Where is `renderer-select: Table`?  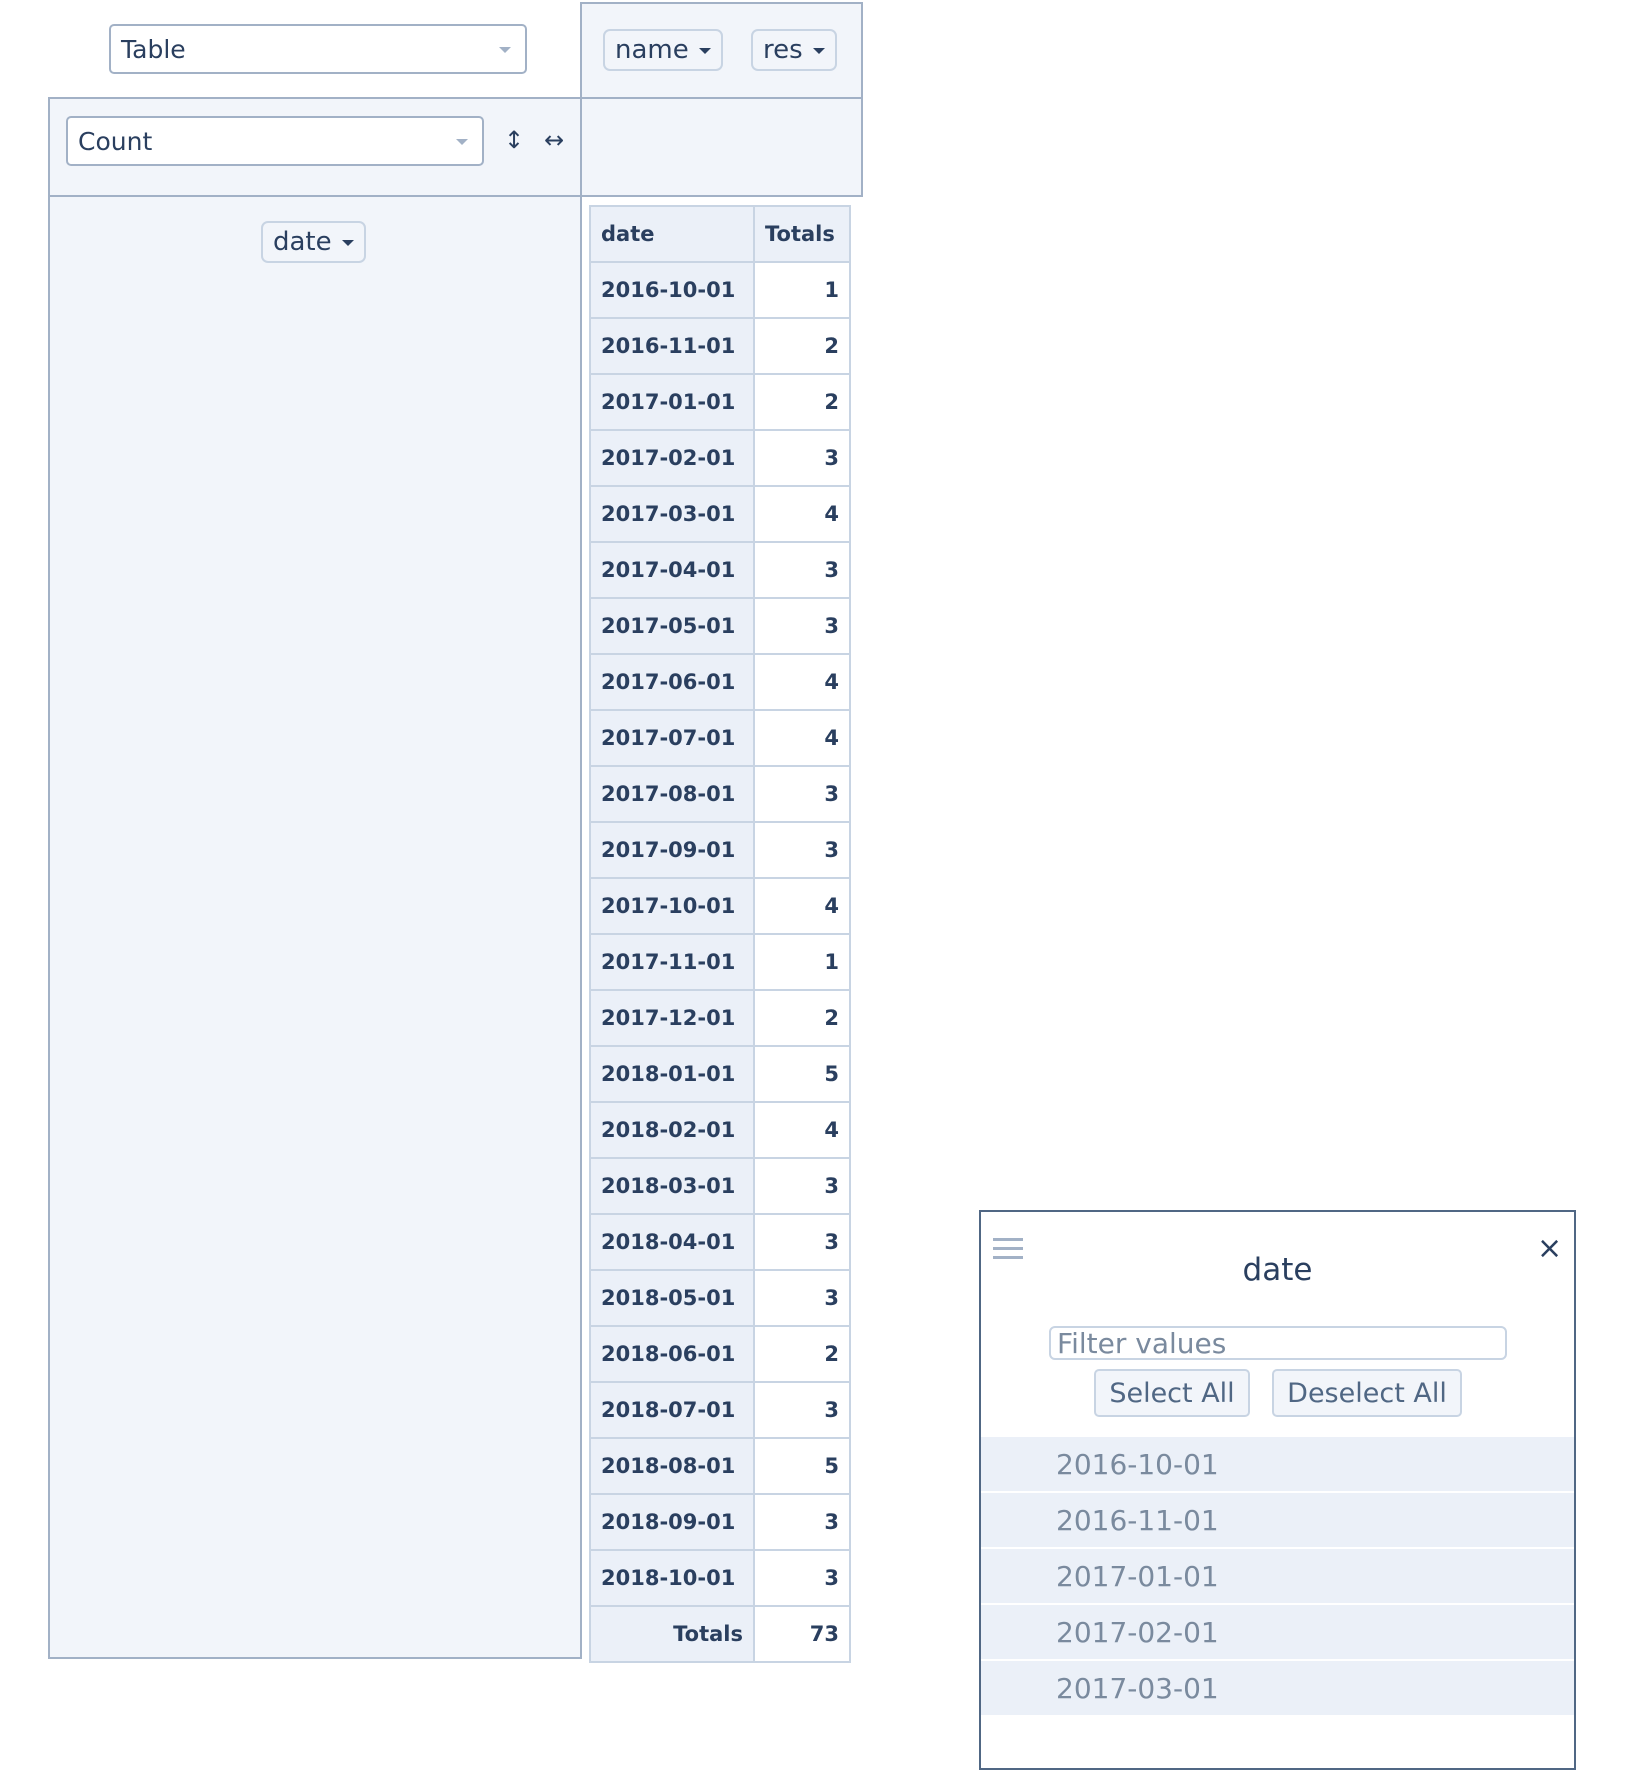 renderer-select: Table is located at coordinates (318, 49).